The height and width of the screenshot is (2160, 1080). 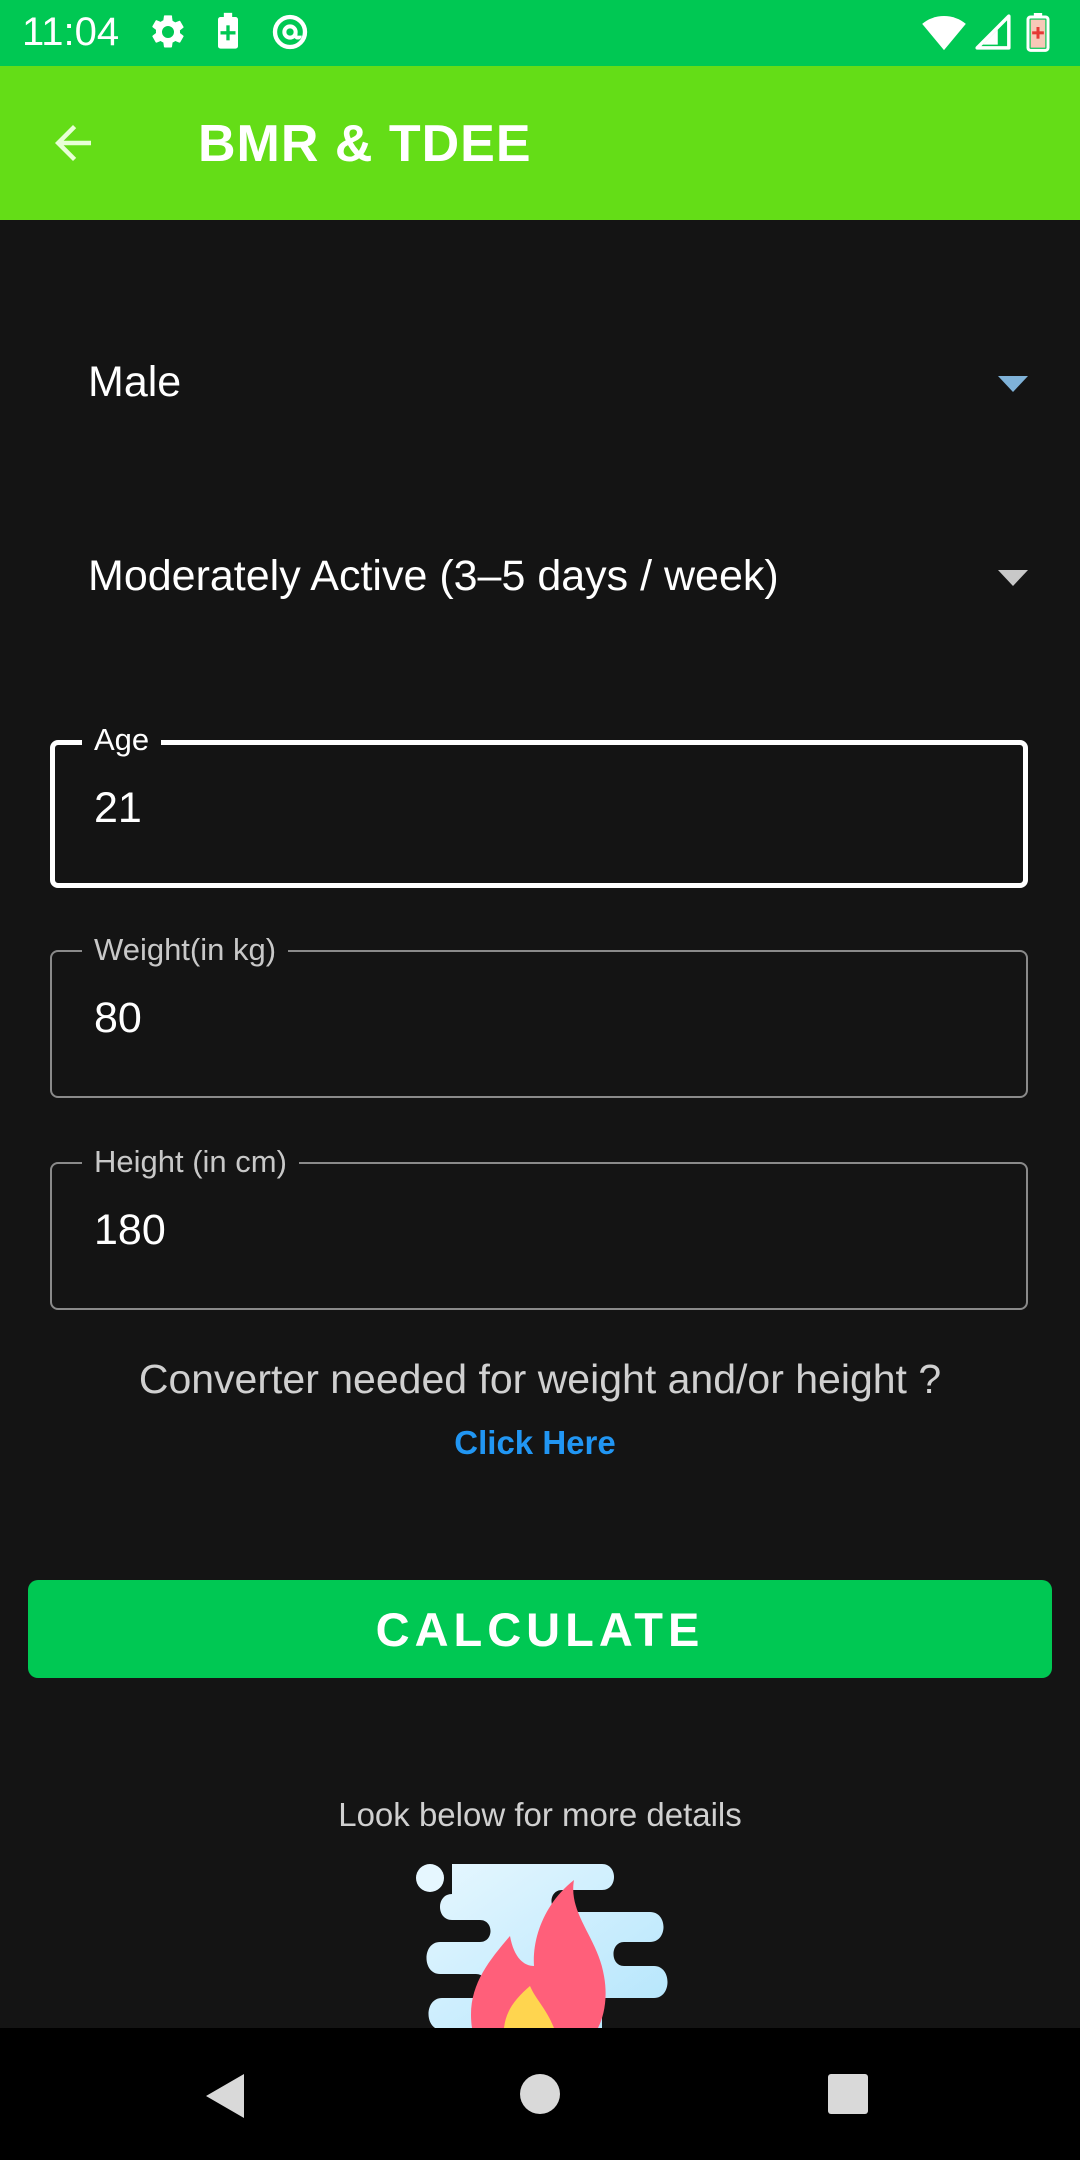 I want to click on activity-dropdown: Moderately Active (3–5 days / week), so click(x=558, y=578).